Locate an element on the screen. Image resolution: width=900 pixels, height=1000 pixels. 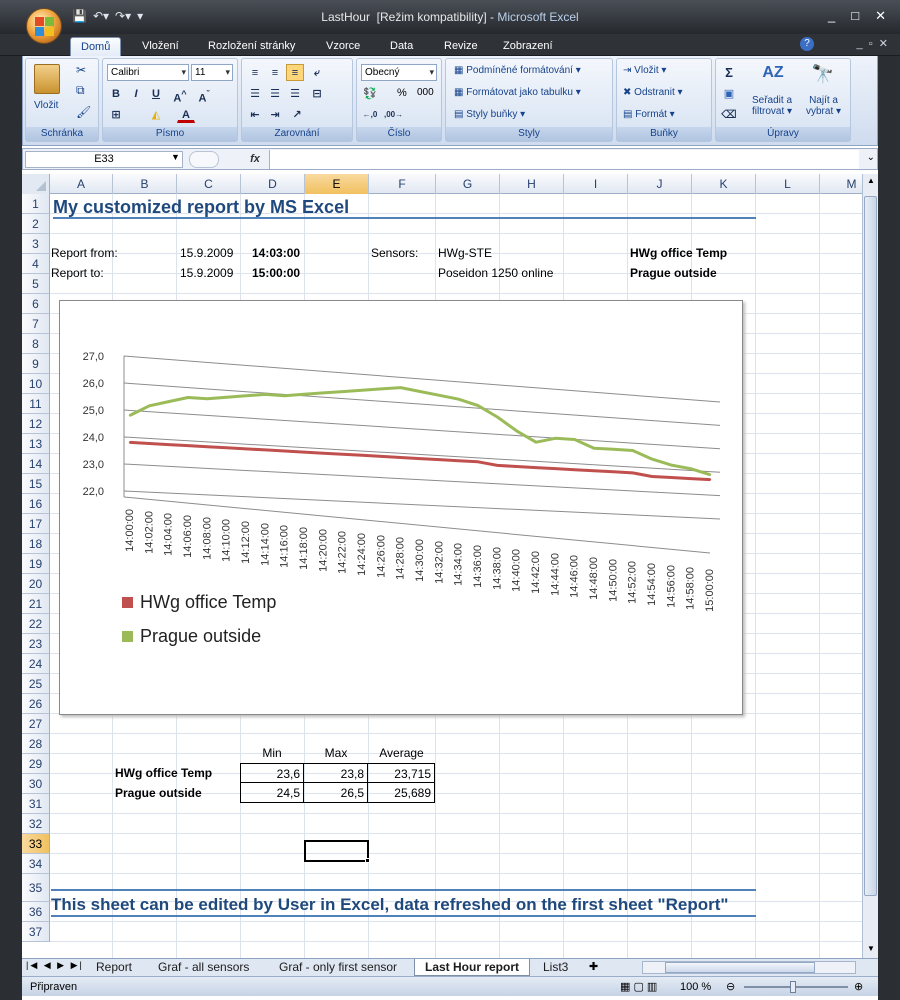
tab-insert: Vložení is located at coordinates (160, 46).